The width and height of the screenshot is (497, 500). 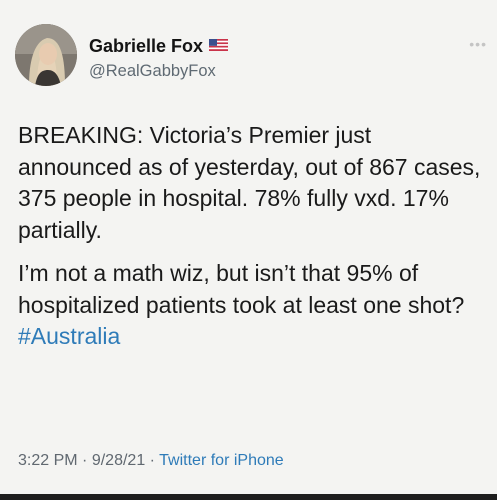 What do you see at coordinates (69, 336) in the screenshot?
I see `hashtag-link: #Australia` at bounding box center [69, 336].